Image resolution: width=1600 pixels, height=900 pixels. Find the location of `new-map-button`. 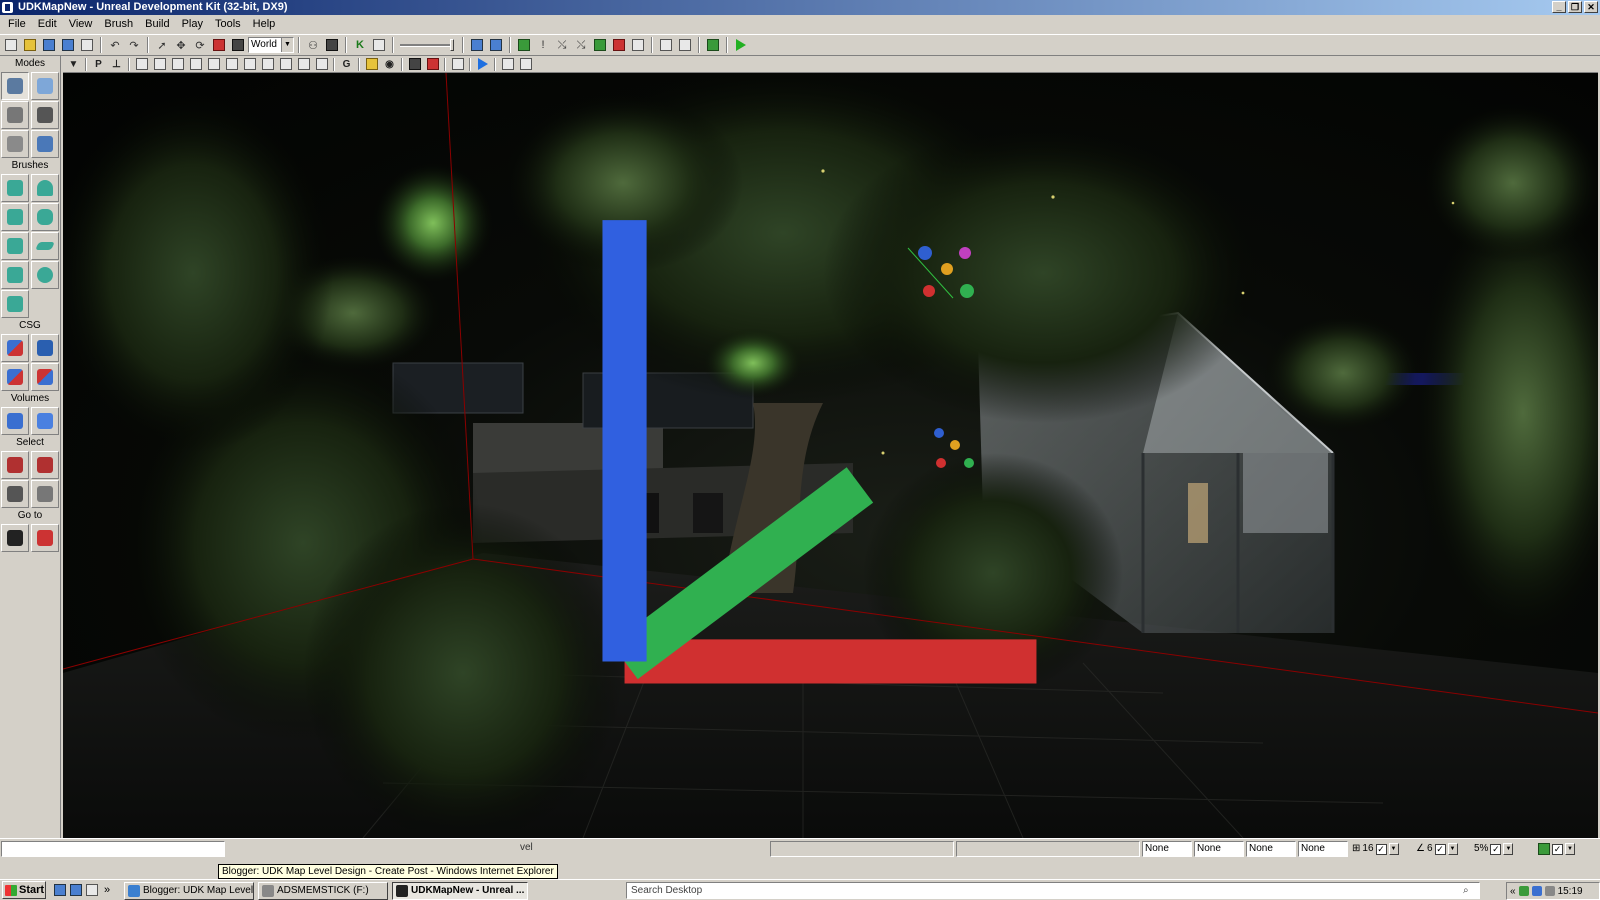

new-map-button is located at coordinates (11, 45).